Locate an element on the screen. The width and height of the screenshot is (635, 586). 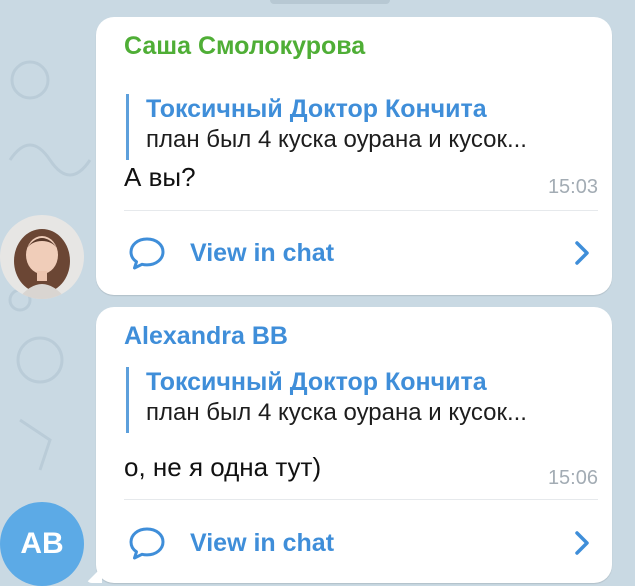
scroll-indicator is located at coordinates (330, 2).